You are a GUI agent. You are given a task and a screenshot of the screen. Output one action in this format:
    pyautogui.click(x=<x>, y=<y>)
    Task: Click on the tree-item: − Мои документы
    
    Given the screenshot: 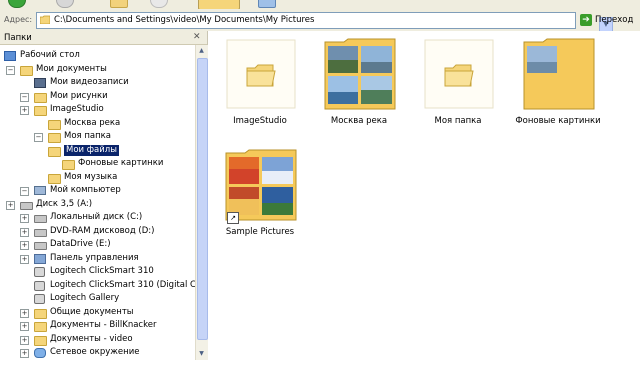 What is the action you would take?
    pyautogui.click(x=97, y=70)
    